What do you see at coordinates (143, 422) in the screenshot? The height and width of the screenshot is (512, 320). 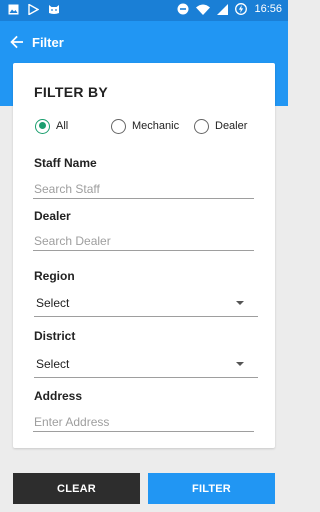 I see `address-input` at bounding box center [143, 422].